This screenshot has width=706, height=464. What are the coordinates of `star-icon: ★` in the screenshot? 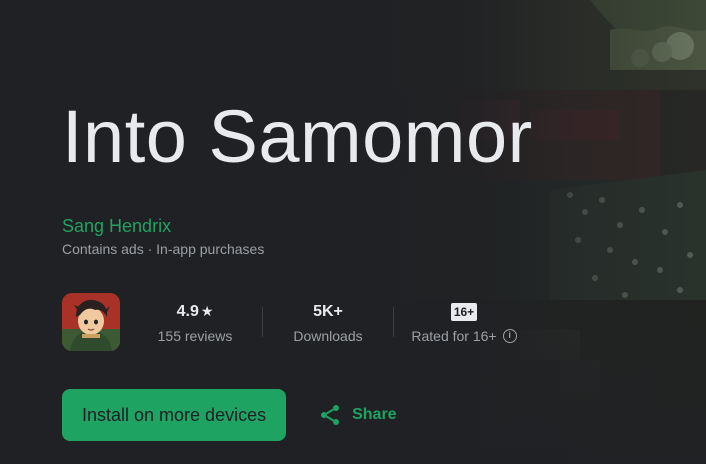 It's located at (207, 311).